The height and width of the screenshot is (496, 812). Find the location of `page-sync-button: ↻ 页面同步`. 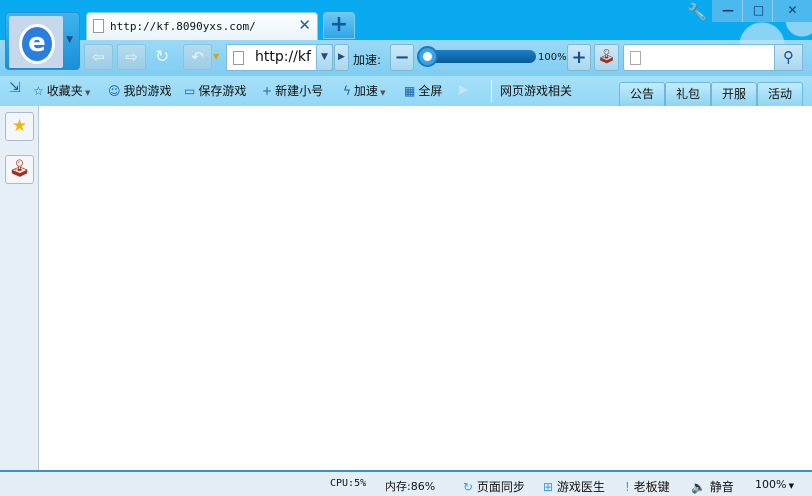

page-sync-button: ↻ 页面同步 is located at coordinates (494, 486).